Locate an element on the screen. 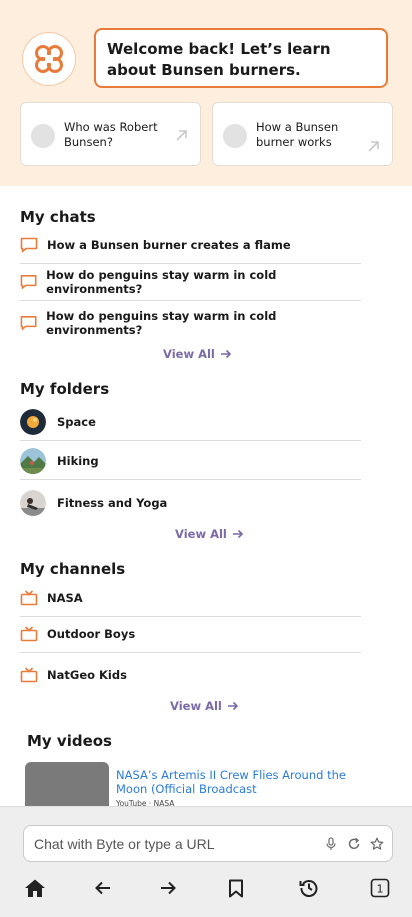 The width and height of the screenshot is (412, 917). channel-item: Outdoor Boys is located at coordinates (190, 634).